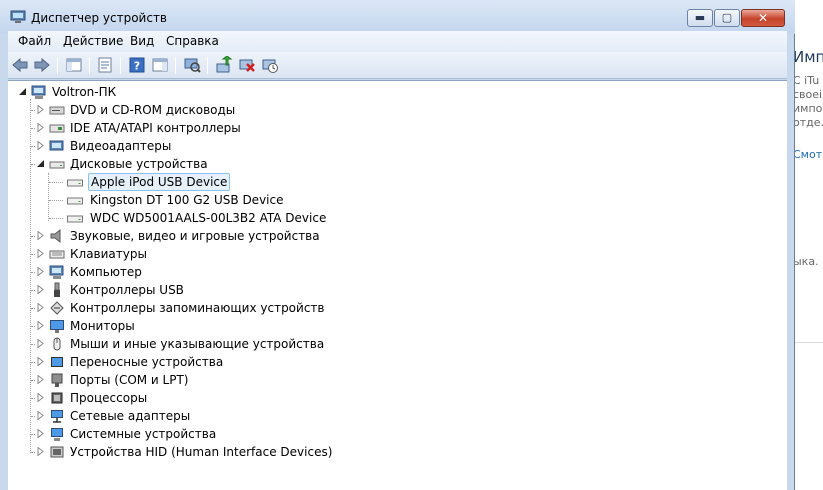 Image resolution: width=823 pixels, height=490 pixels. Describe the element at coordinates (168, 272) in the screenshot. I see `tree-category: Компьютер` at that location.